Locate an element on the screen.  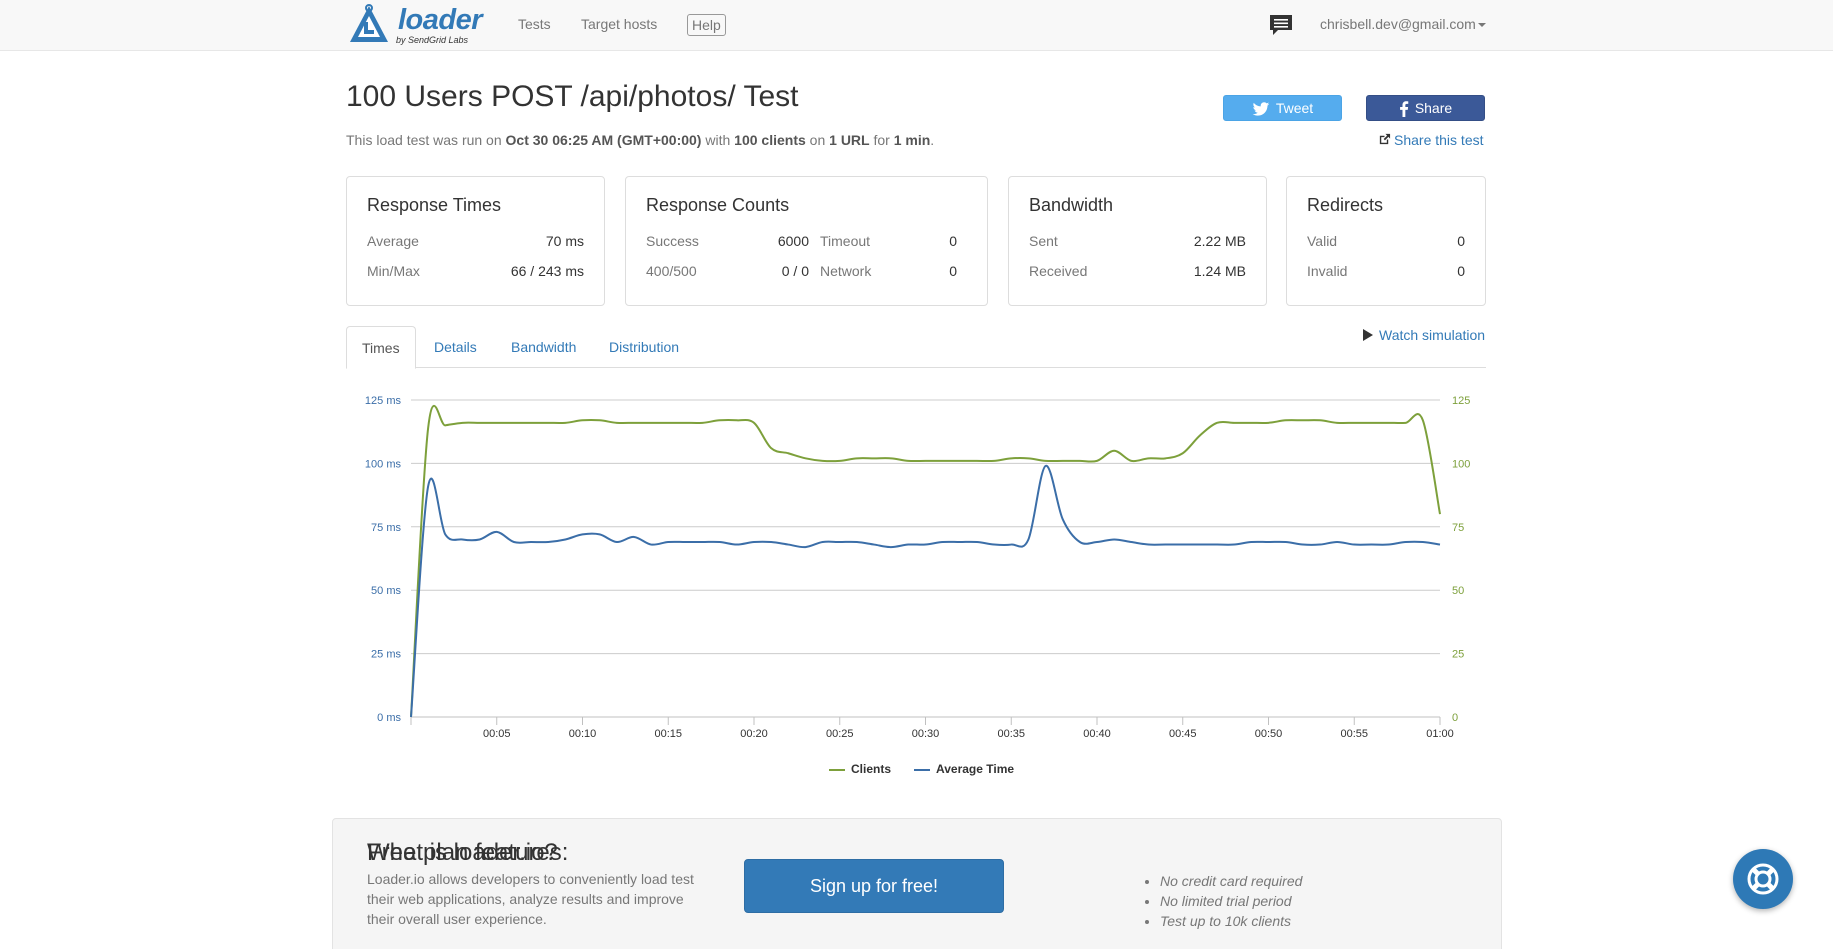
facebook-icon is located at coordinates (1404, 109).